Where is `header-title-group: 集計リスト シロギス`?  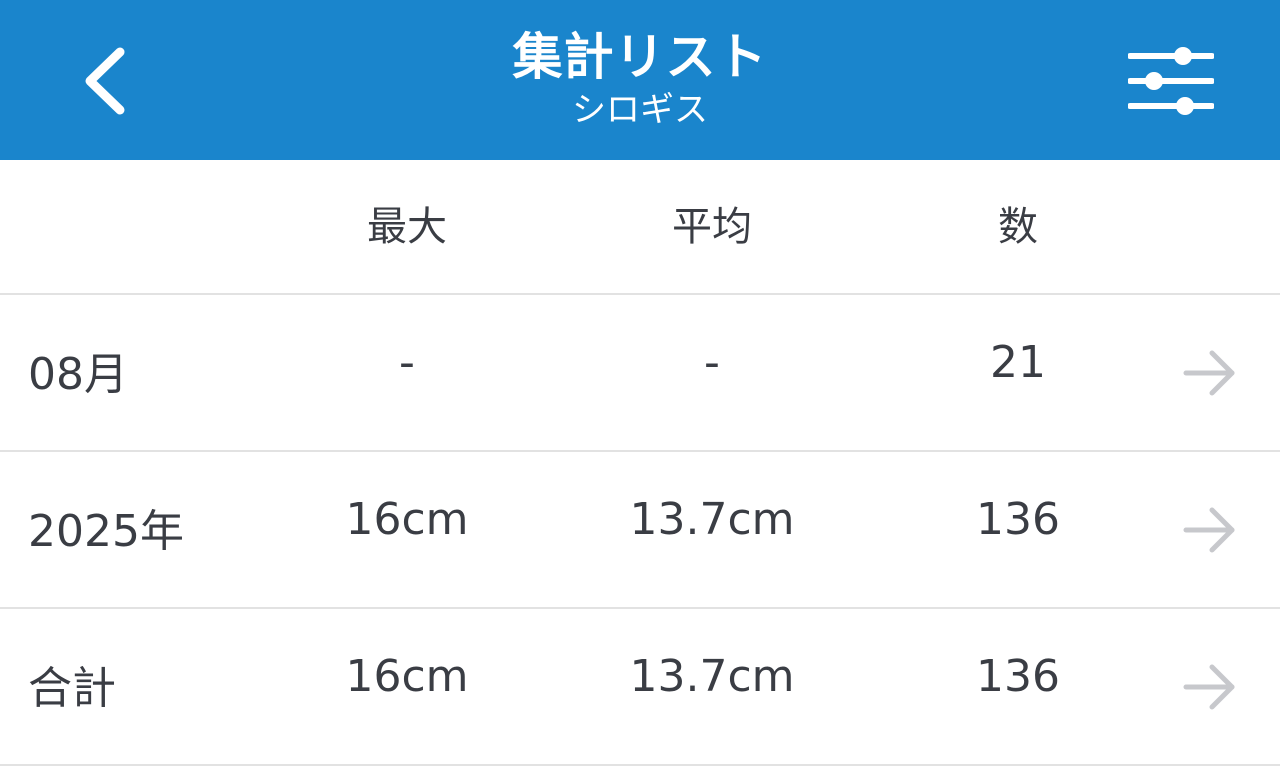
header-title-group: 集計リスト シロギス is located at coordinates (640, 78).